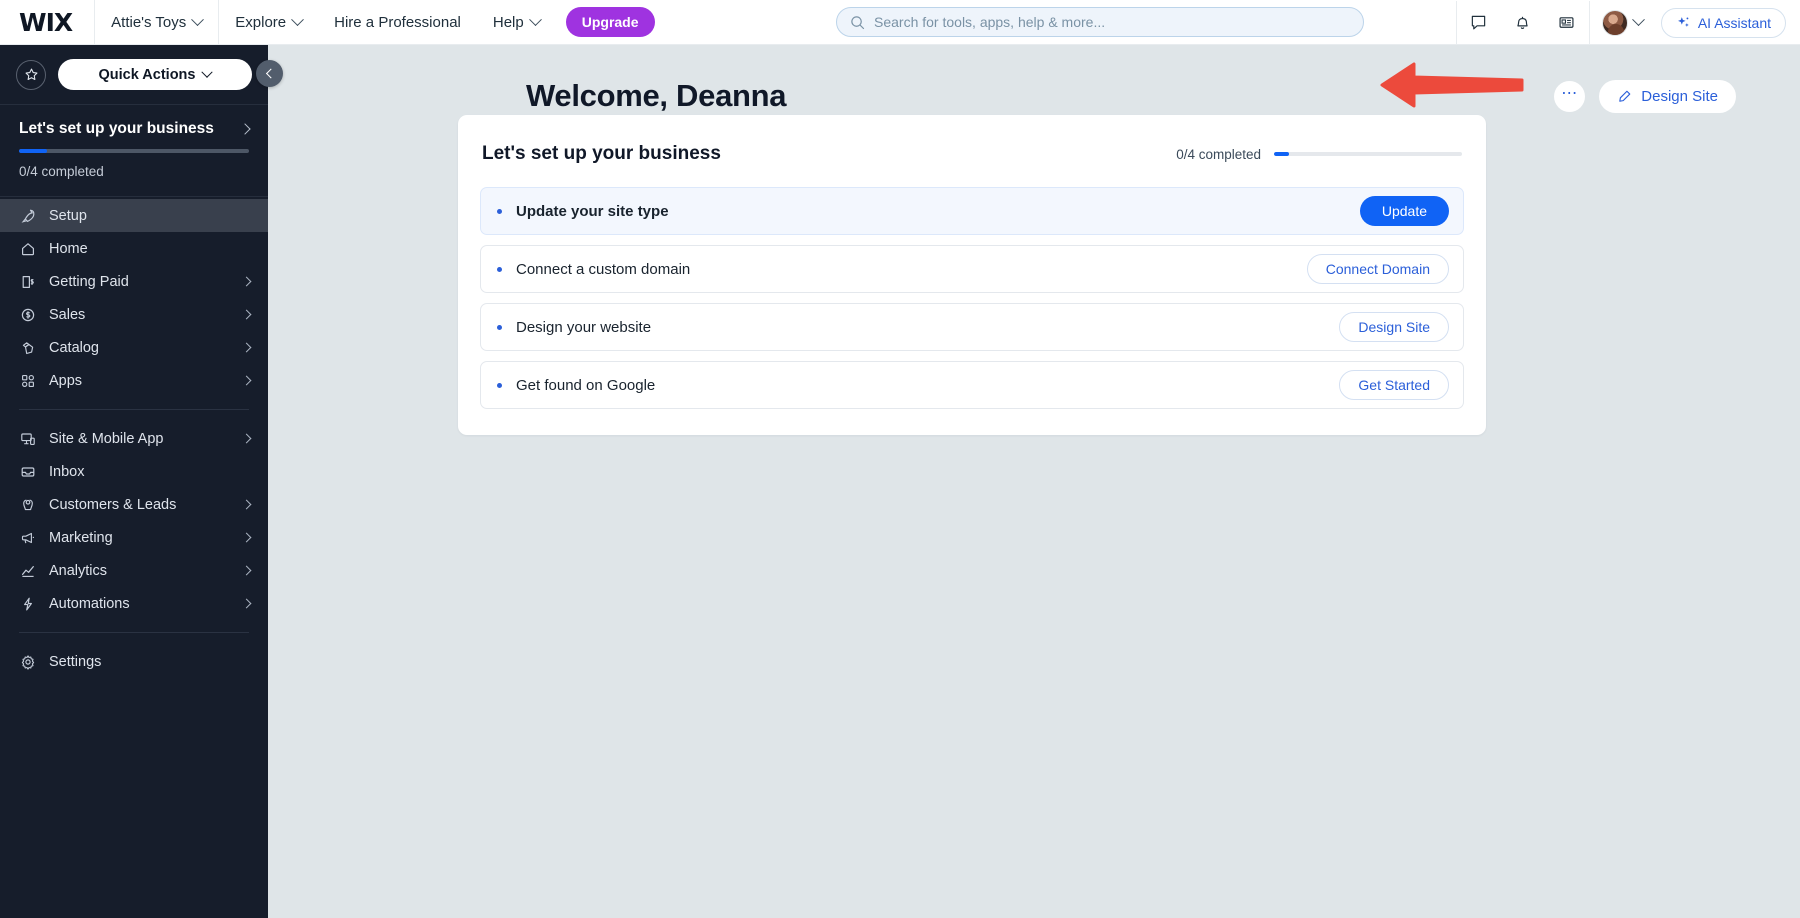  Describe the element at coordinates (601, 153) in the screenshot. I see `setup-card-title: Let's set up your business` at that location.